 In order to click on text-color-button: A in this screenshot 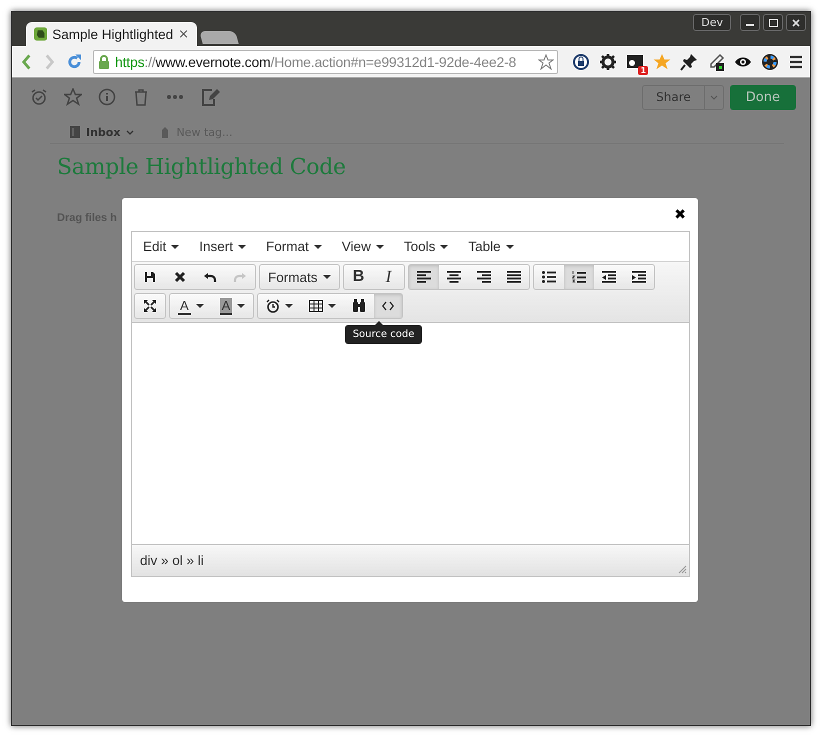, I will do `click(191, 306)`.